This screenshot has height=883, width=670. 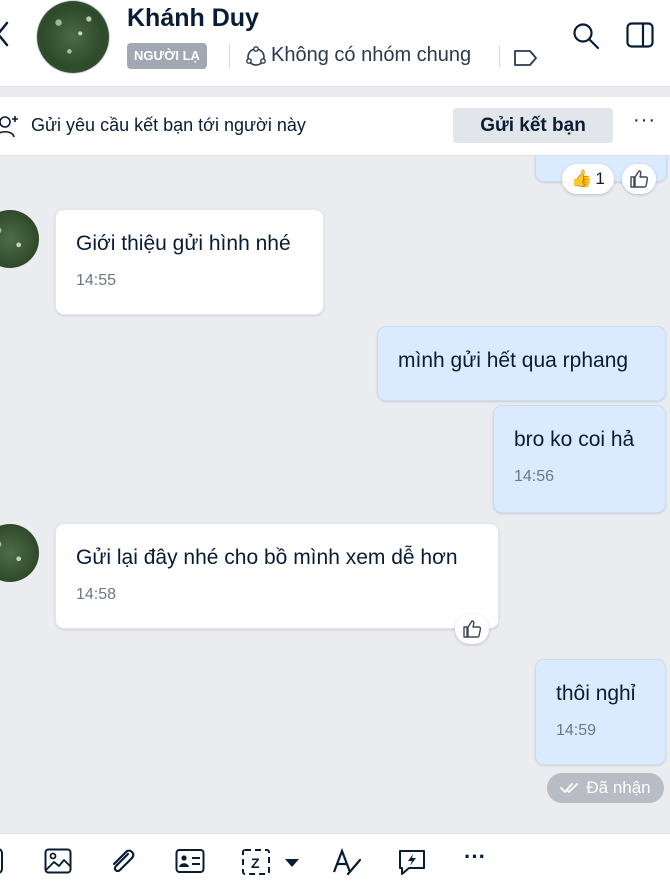 I want to click on message-text: mình gửi hết qua rphang, so click(x=513, y=360).